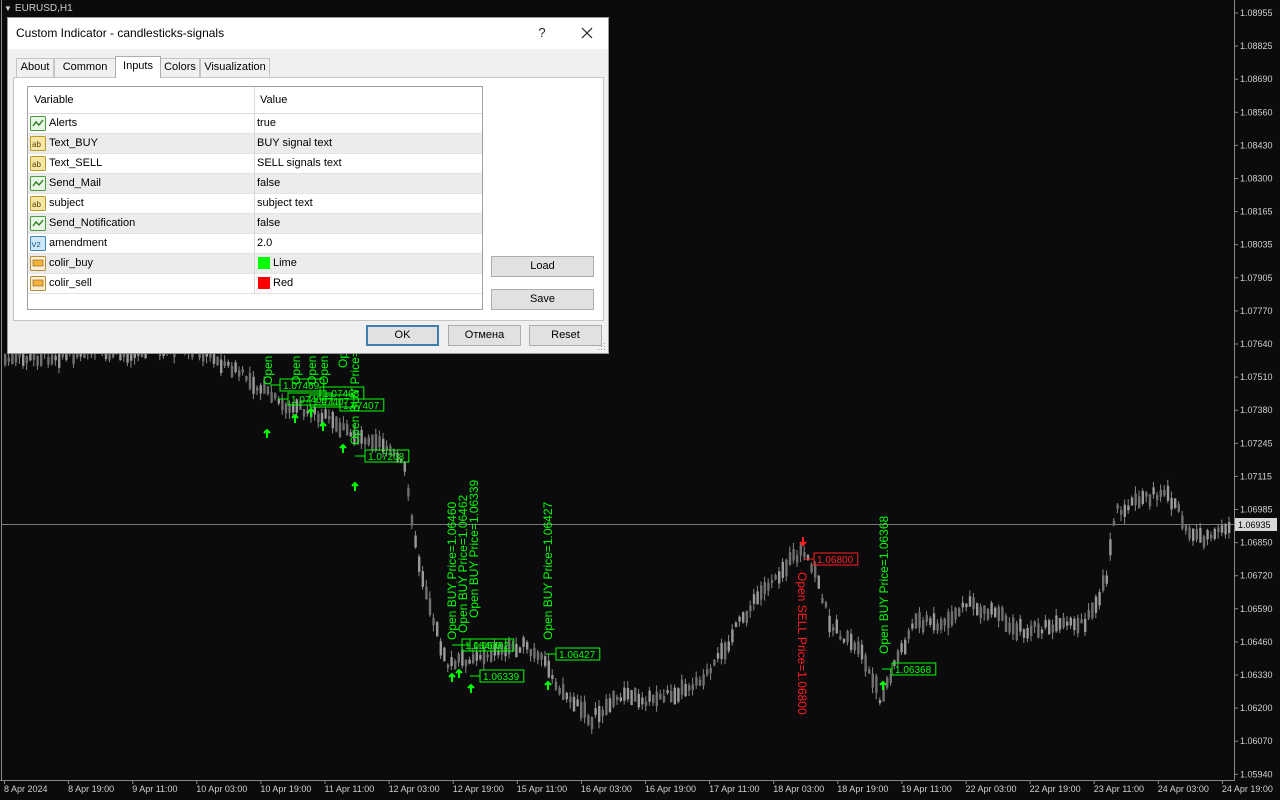 This screenshot has width=1280, height=800. I want to click on input-row-send-notification: Send_Notification false, so click(255, 224).